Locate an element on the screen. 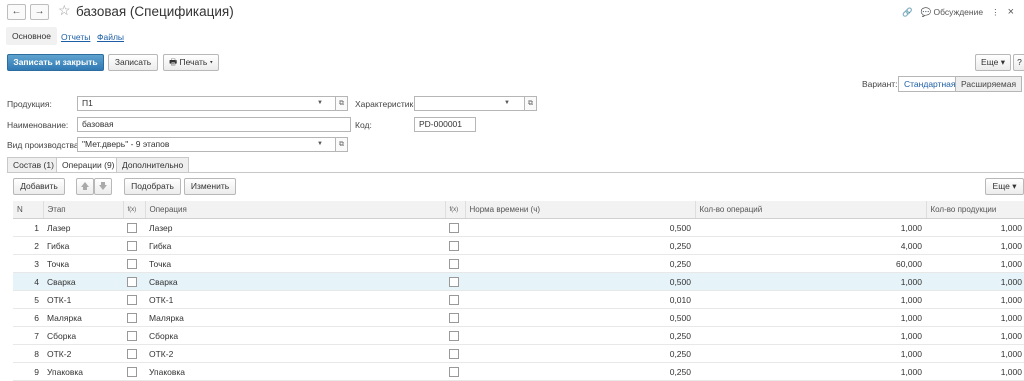 Image resolution: width=1024 pixels, height=381 pixels. table-row: 1 Лазер Лазер 0,500 1,000 1,000 is located at coordinates (518, 227).